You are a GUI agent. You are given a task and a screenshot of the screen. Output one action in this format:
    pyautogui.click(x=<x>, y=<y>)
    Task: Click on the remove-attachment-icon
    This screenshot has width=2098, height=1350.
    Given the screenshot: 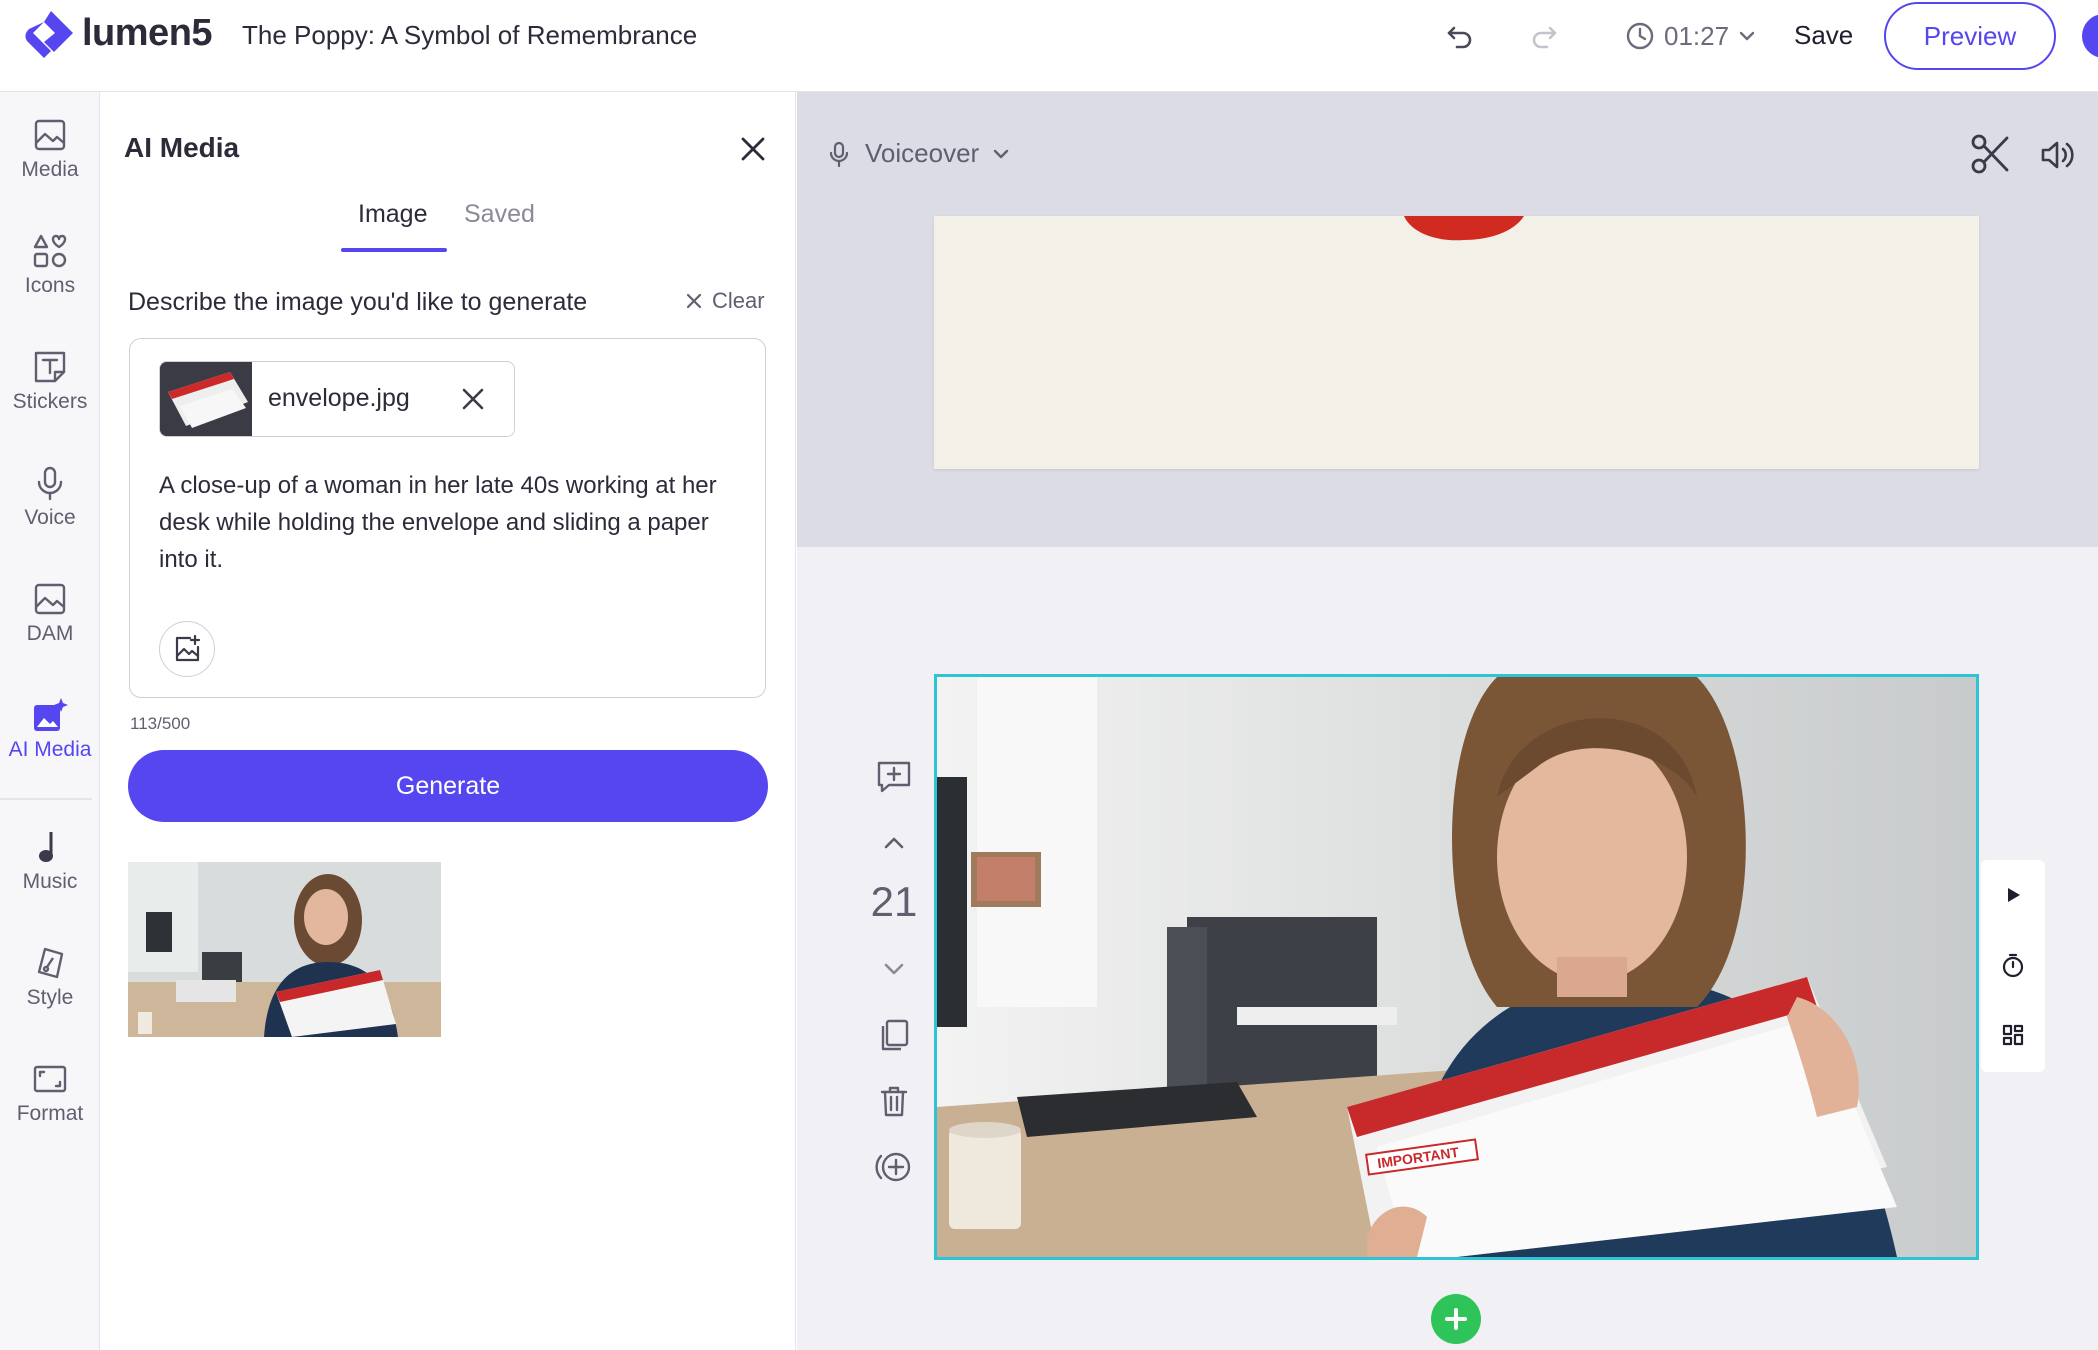 What is the action you would take?
    pyautogui.click(x=473, y=399)
    